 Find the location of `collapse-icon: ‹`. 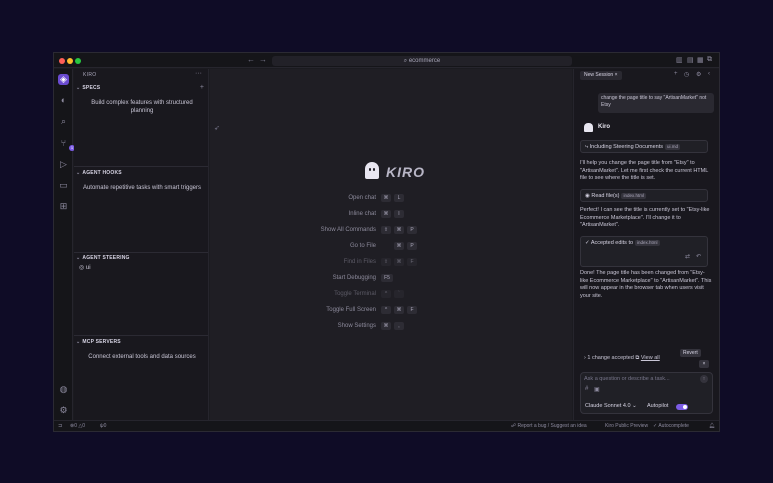

collapse-icon: ‹ is located at coordinates (709, 74).